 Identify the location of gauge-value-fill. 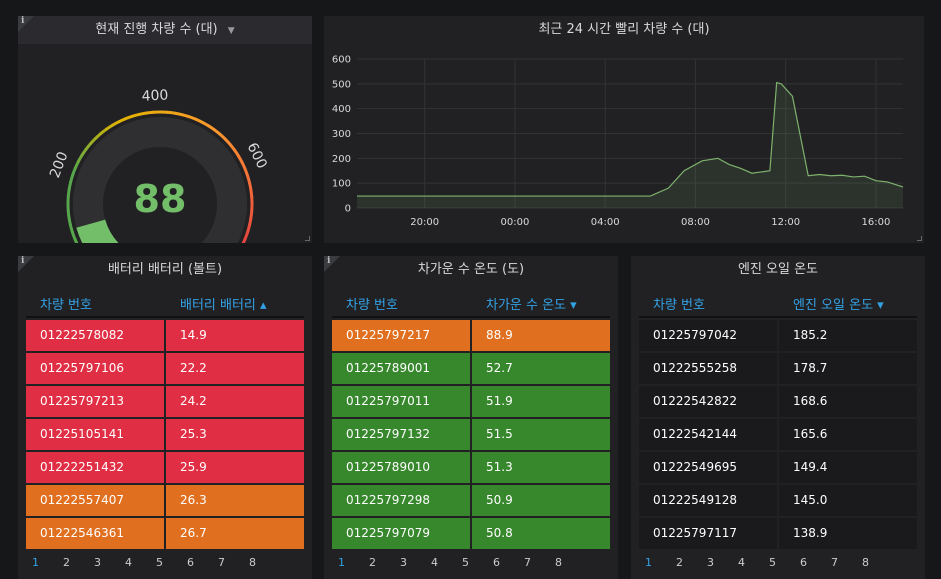
(97, 231).